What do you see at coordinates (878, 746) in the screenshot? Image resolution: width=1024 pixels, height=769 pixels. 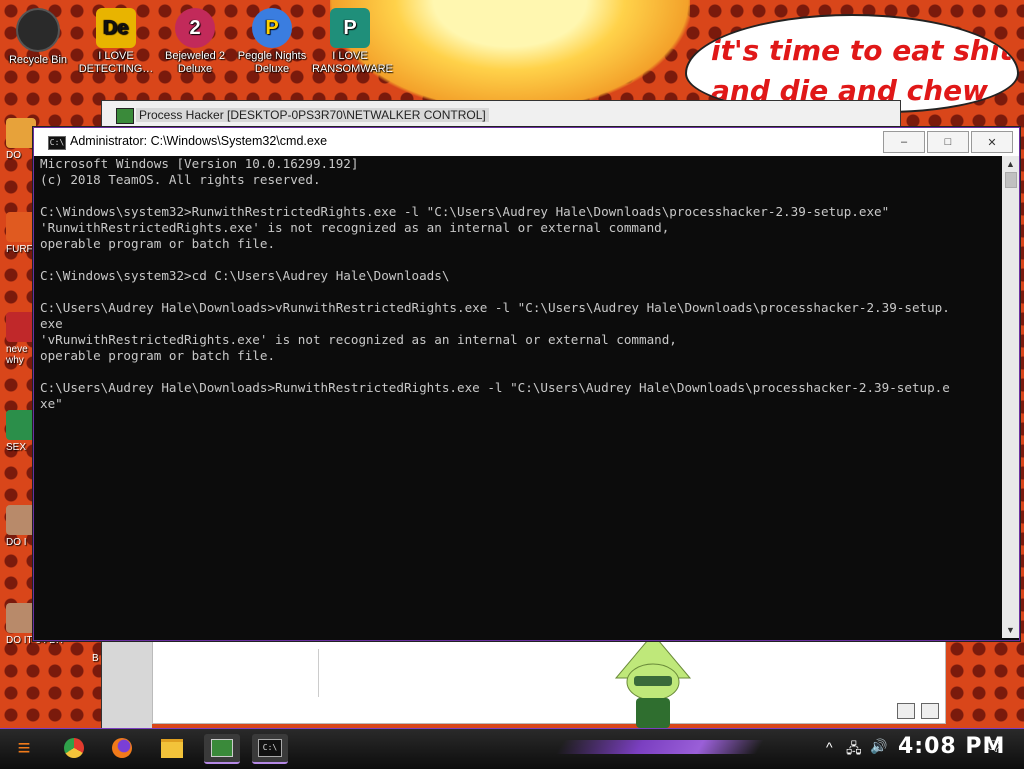 I see `volume-icon: 🔊` at bounding box center [878, 746].